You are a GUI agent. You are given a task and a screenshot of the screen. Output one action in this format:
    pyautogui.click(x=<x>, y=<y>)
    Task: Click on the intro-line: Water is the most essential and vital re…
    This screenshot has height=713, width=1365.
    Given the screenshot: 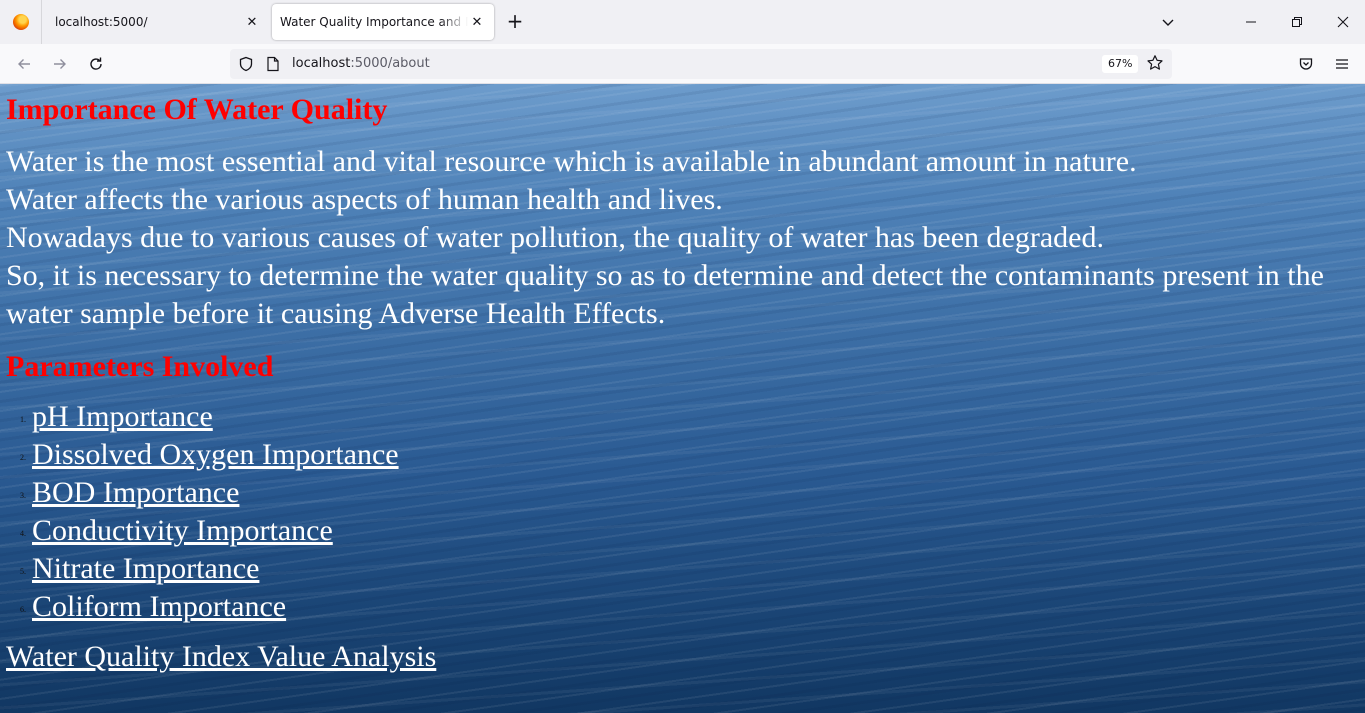 What is the action you would take?
    pyautogui.click(x=571, y=161)
    